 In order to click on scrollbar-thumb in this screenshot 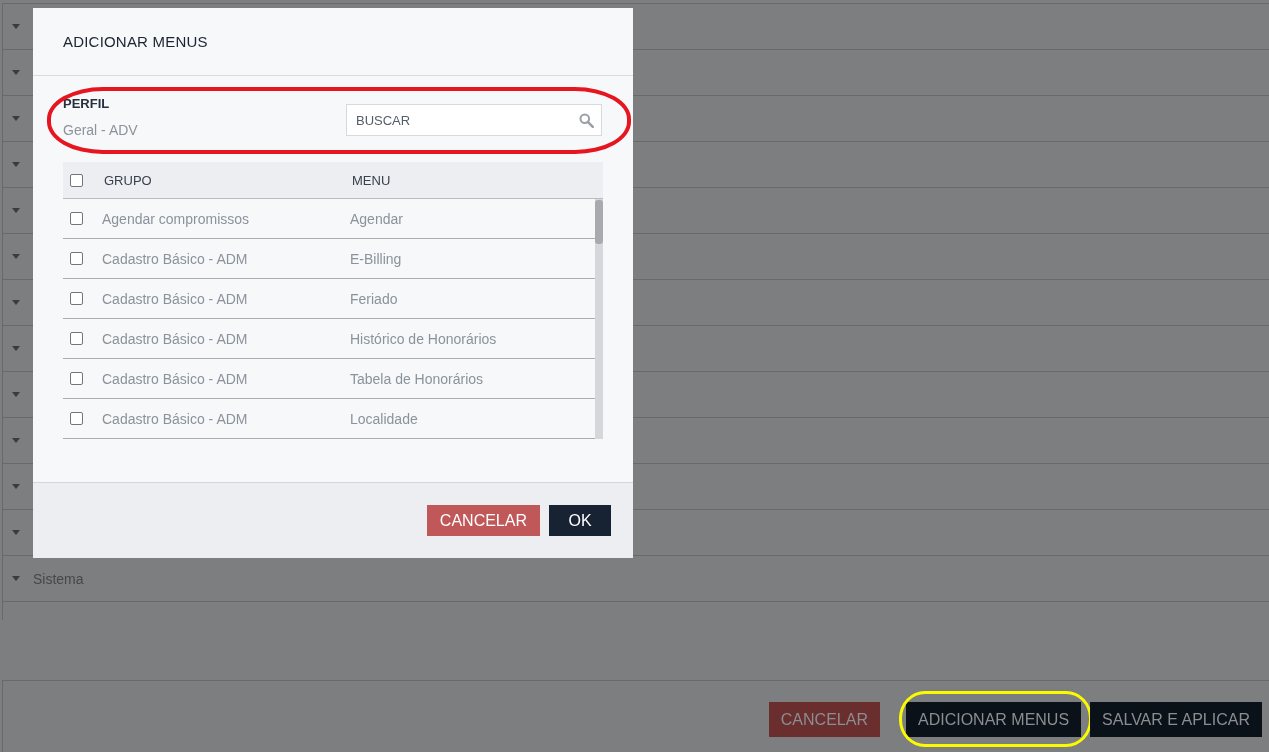, I will do `click(599, 222)`.